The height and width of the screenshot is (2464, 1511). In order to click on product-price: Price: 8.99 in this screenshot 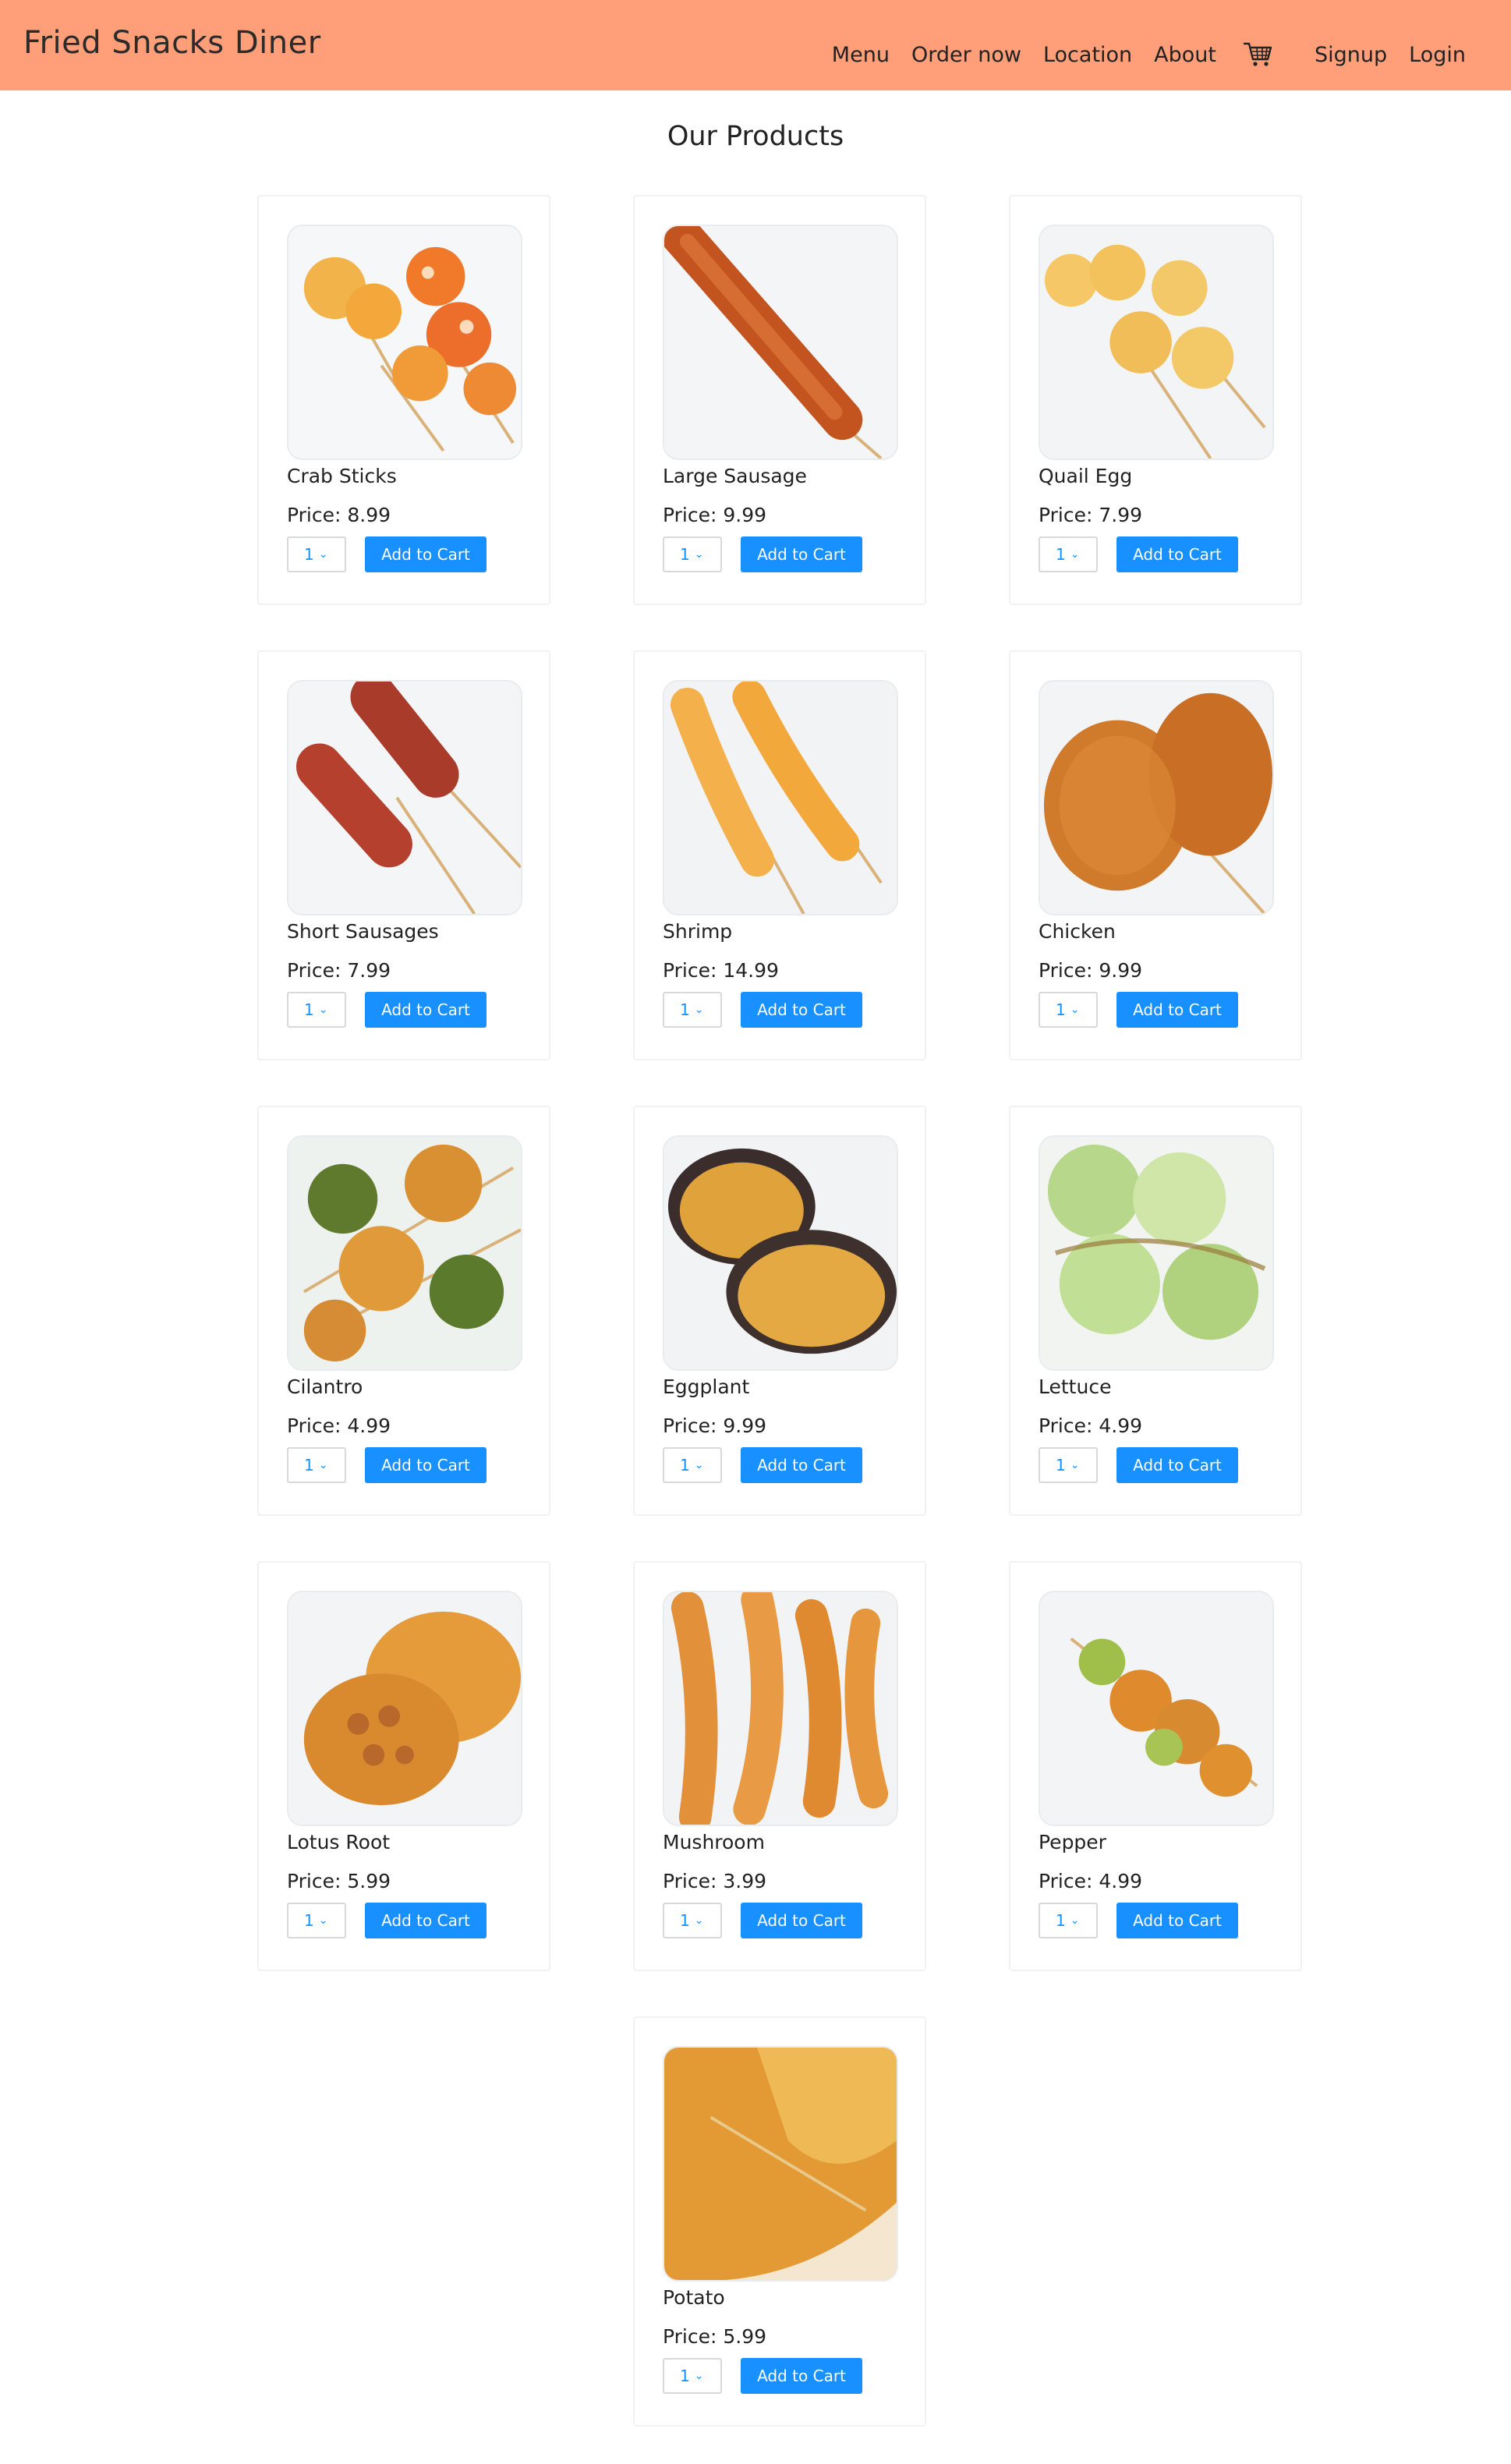, I will do `click(339, 515)`.